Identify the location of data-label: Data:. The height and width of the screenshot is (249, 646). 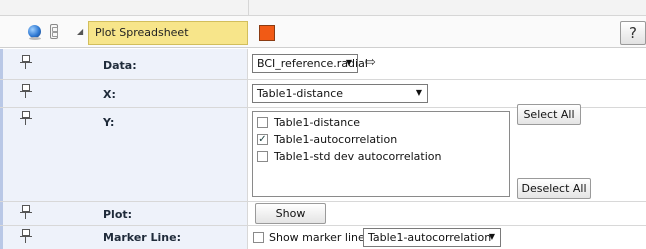
(120, 65).